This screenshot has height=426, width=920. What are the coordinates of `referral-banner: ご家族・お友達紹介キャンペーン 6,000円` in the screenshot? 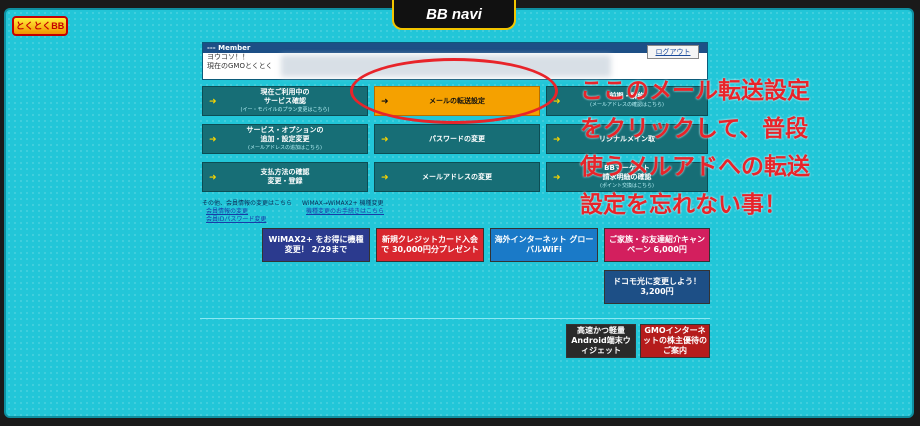 It's located at (657, 245).